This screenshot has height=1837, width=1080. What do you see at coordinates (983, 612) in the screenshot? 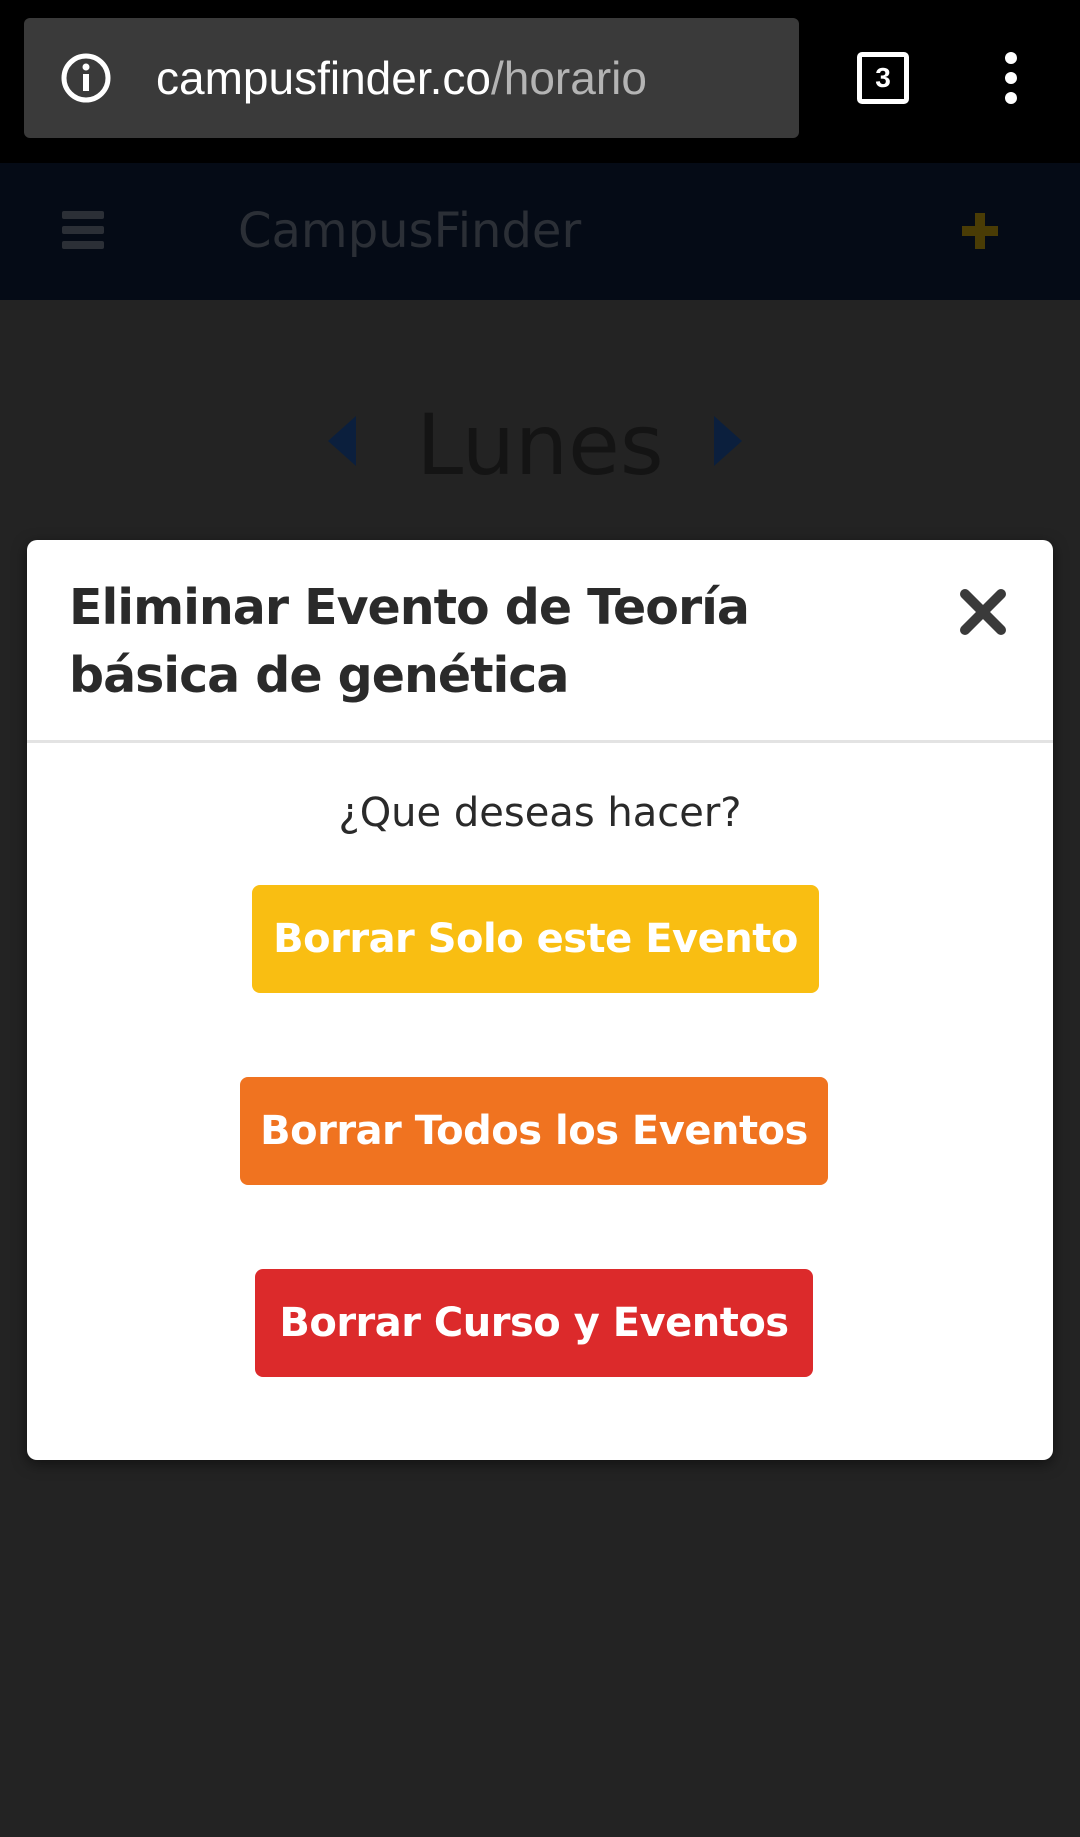
I see `close-icon` at bounding box center [983, 612].